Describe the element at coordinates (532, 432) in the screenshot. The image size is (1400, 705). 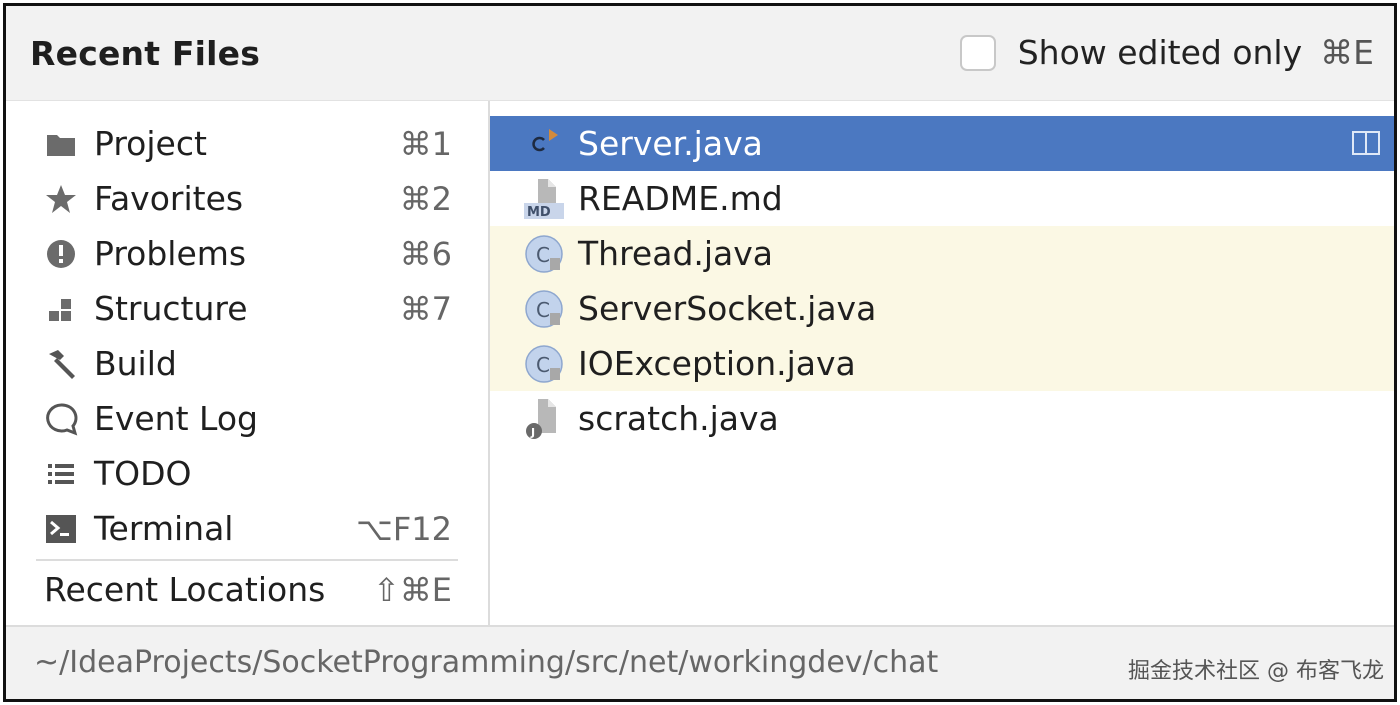
I see `svg-text: J` at that location.